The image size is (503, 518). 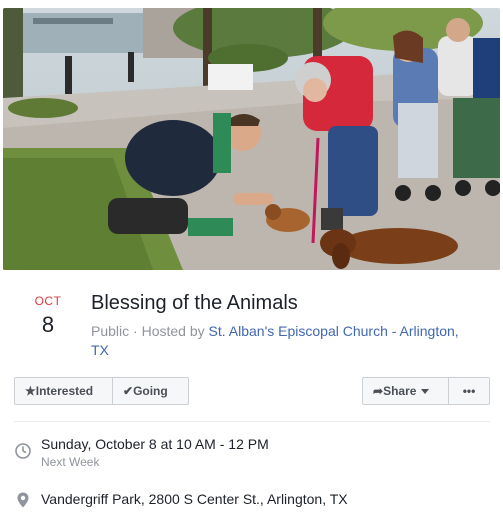 I want to click on more-options-button: •••, so click(x=469, y=391).